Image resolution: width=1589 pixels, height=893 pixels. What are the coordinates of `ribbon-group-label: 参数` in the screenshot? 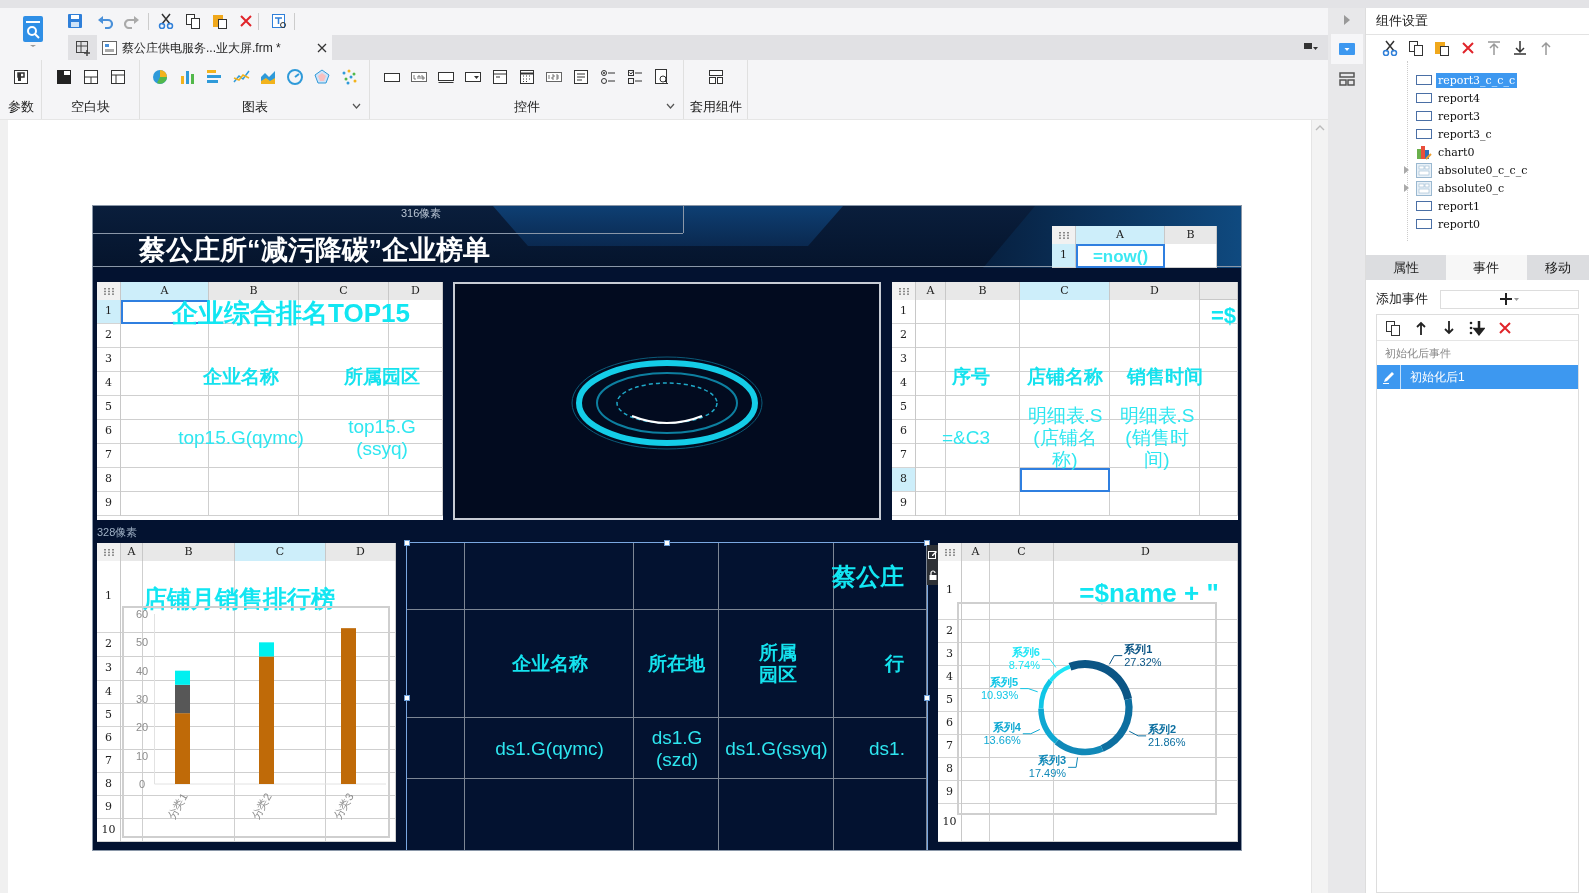 It's located at (20, 106).